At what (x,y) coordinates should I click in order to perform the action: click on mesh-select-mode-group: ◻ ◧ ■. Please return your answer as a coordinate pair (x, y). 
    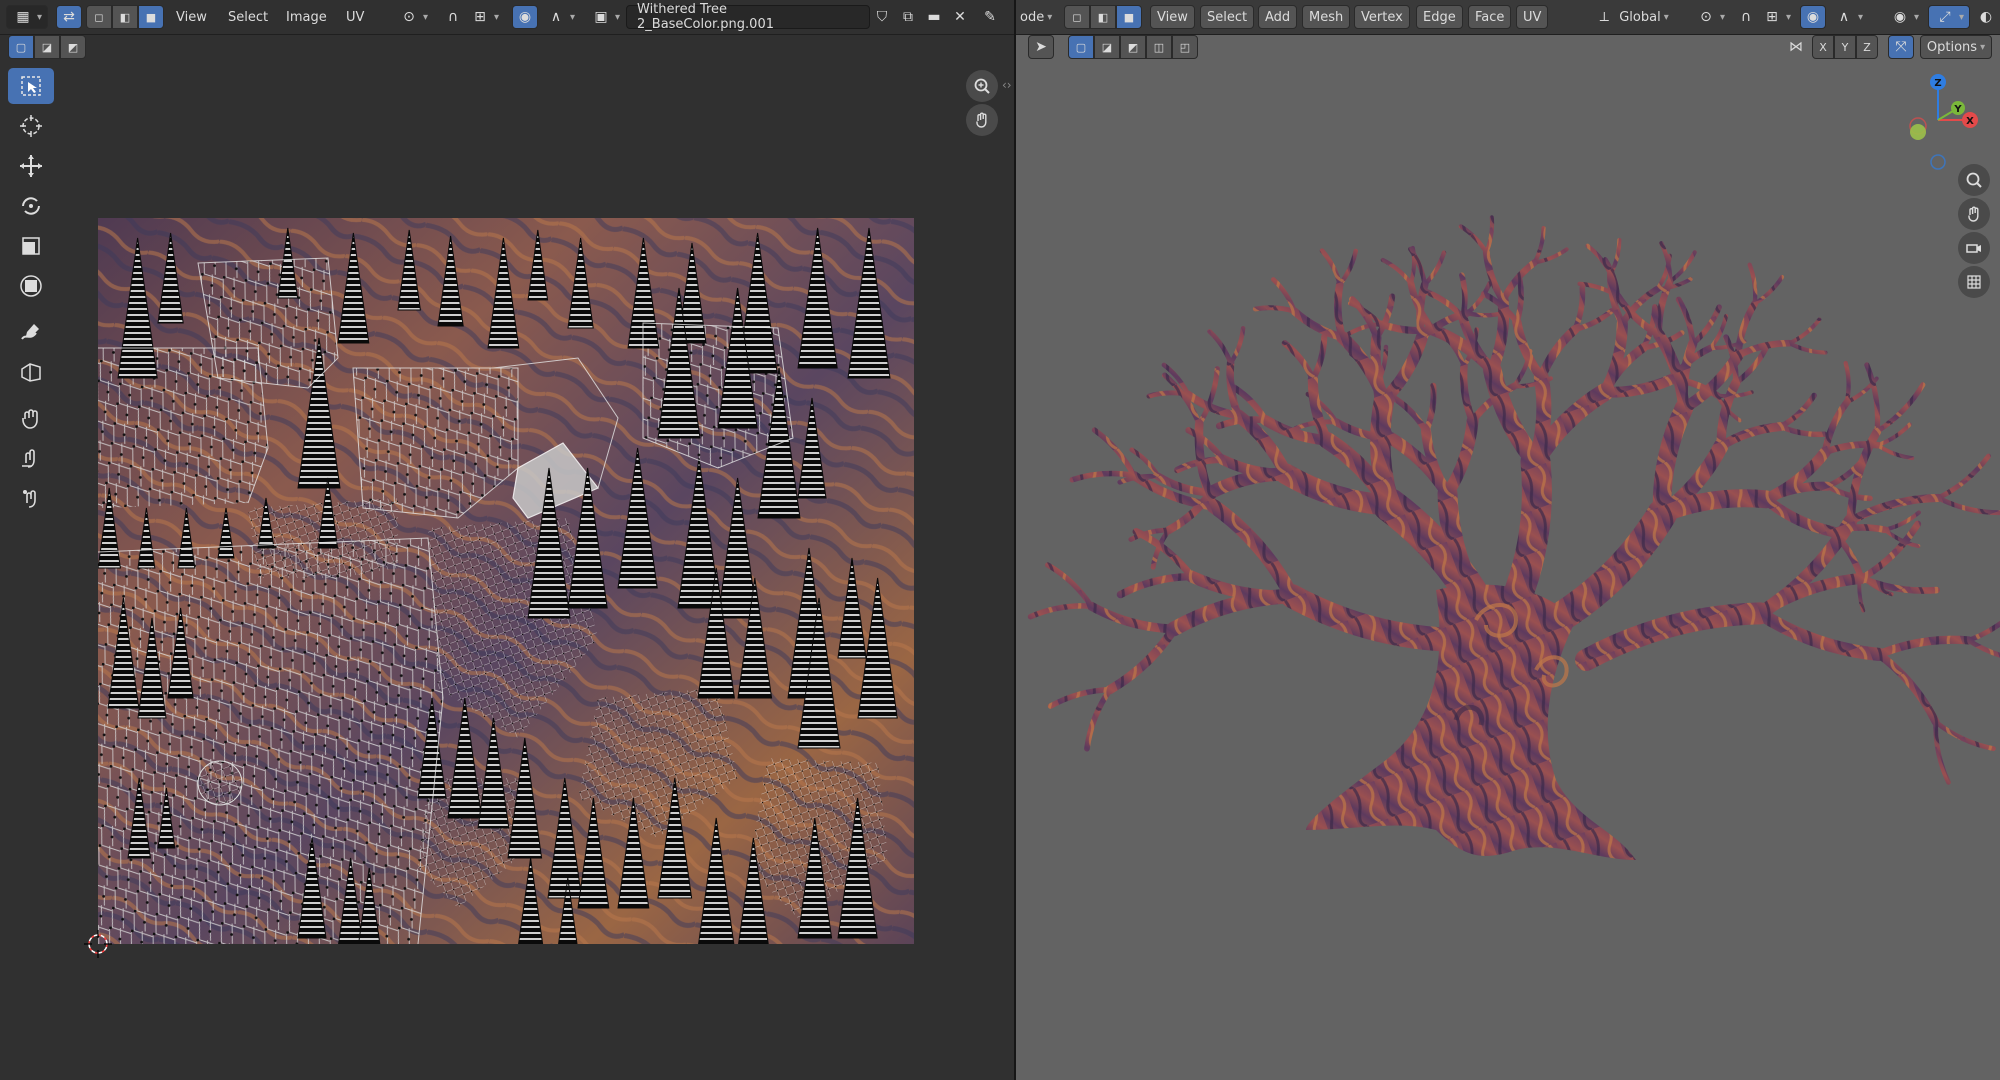
    Looking at the image, I should click on (1103, 17).